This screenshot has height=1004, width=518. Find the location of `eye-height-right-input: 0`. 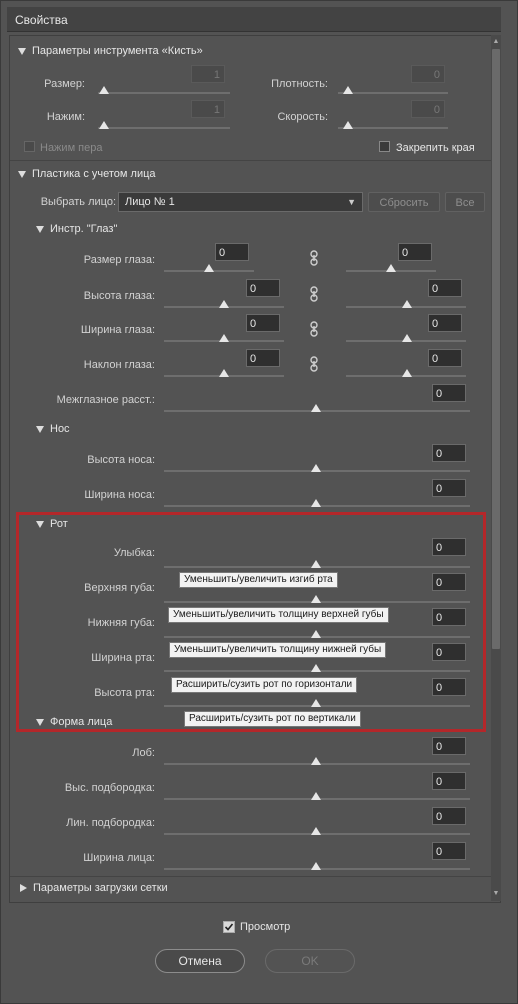

eye-height-right-input: 0 is located at coordinates (445, 288).